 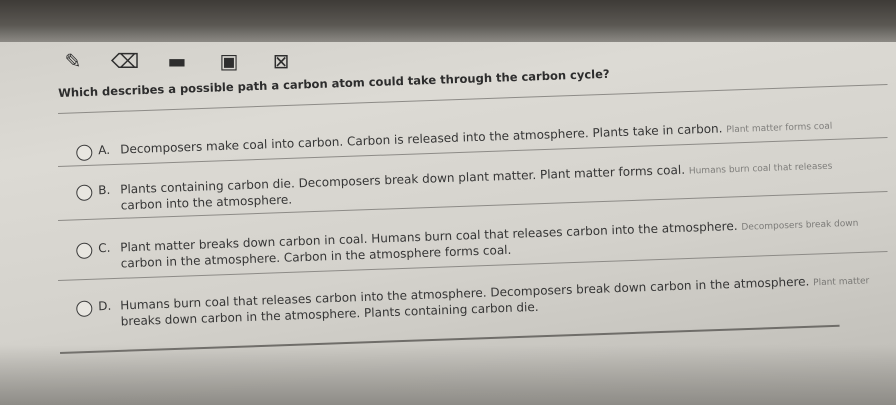 I want to click on pencil-icon: ✎, so click(x=73, y=61).